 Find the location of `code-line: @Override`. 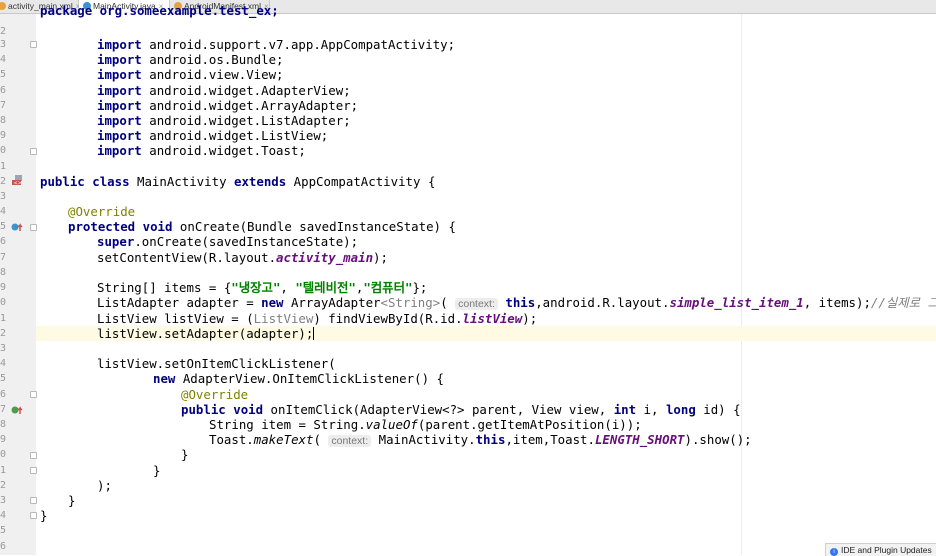

code-line: @Override is located at coordinates (214, 394).